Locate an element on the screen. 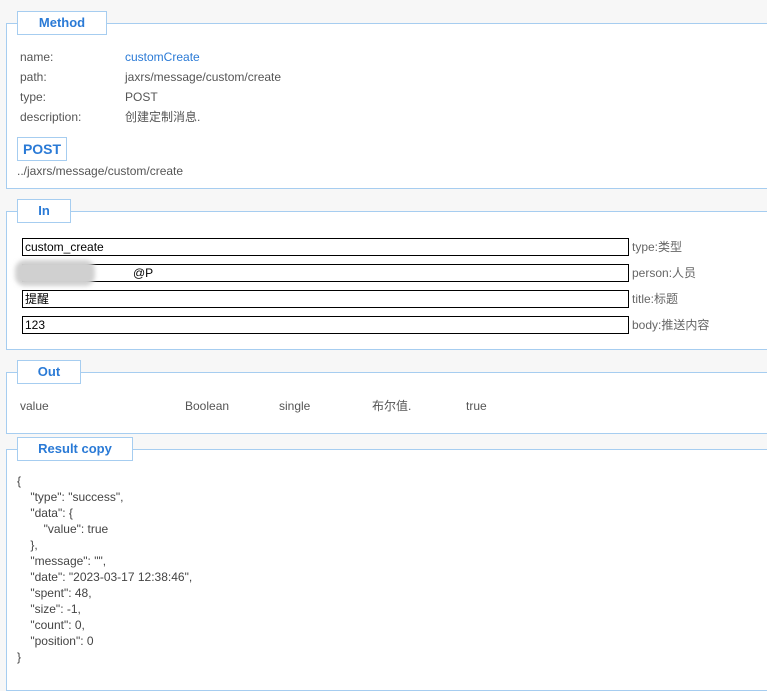 The height and width of the screenshot is (691, 767). out-panel: Out value Boolean single 布尔值. true is located at coordinates (386, 397).